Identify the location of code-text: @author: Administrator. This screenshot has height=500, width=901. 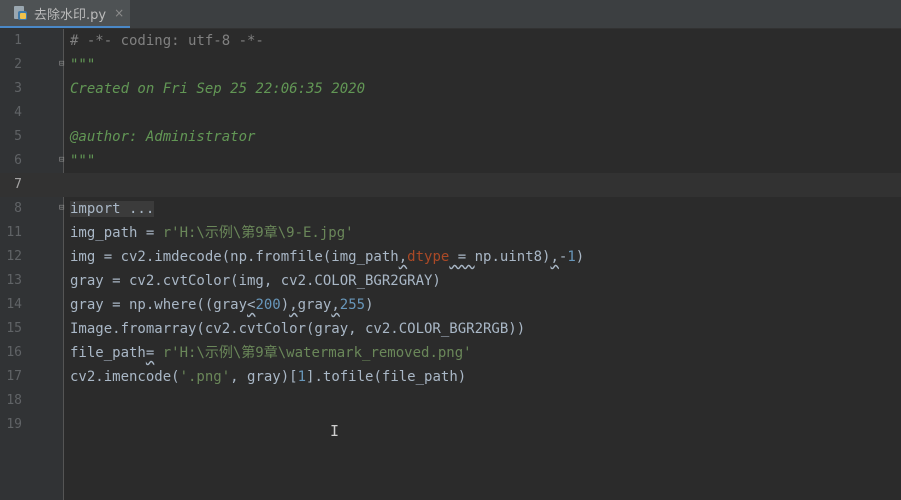
(162, 137).